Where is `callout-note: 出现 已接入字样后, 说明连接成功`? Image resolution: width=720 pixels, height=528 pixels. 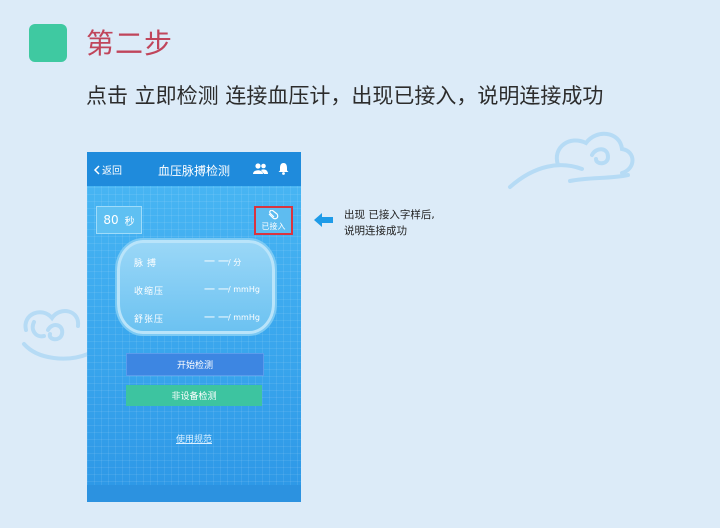
callout-note: 出现 已接入字样后, 说明连接成功 is located at coordinates (389, 223).